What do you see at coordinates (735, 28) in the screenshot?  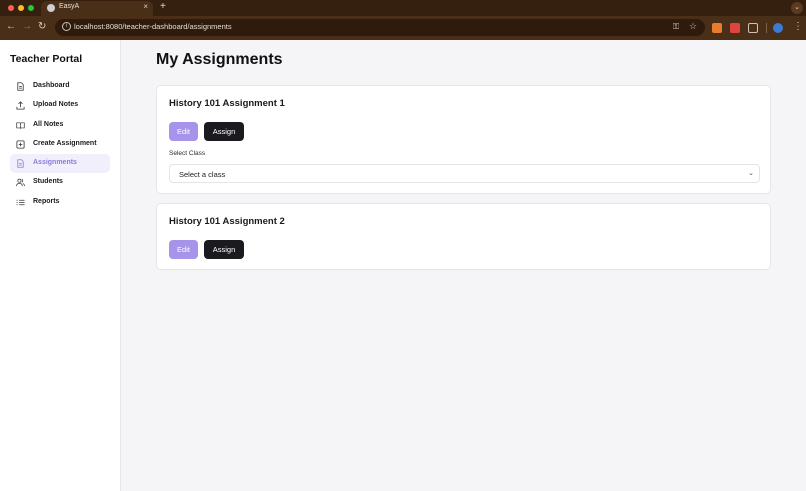 I see `extension-red-icon` at bounding box center [735, 28].